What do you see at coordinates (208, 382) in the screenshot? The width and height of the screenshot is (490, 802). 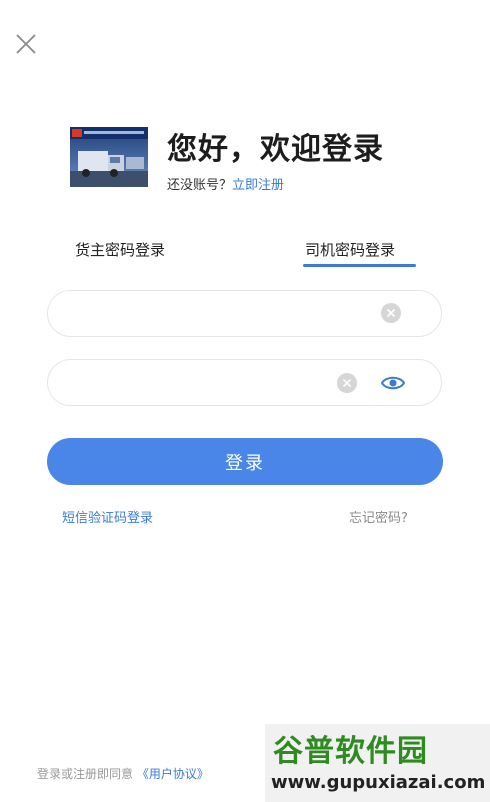 I see `password-input` at bounding box center [208, 382].